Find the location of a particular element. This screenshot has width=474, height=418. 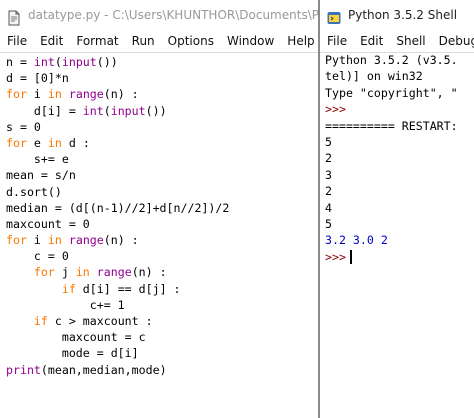

code-line-token: c = 0 is located at coordinates (37, 256).